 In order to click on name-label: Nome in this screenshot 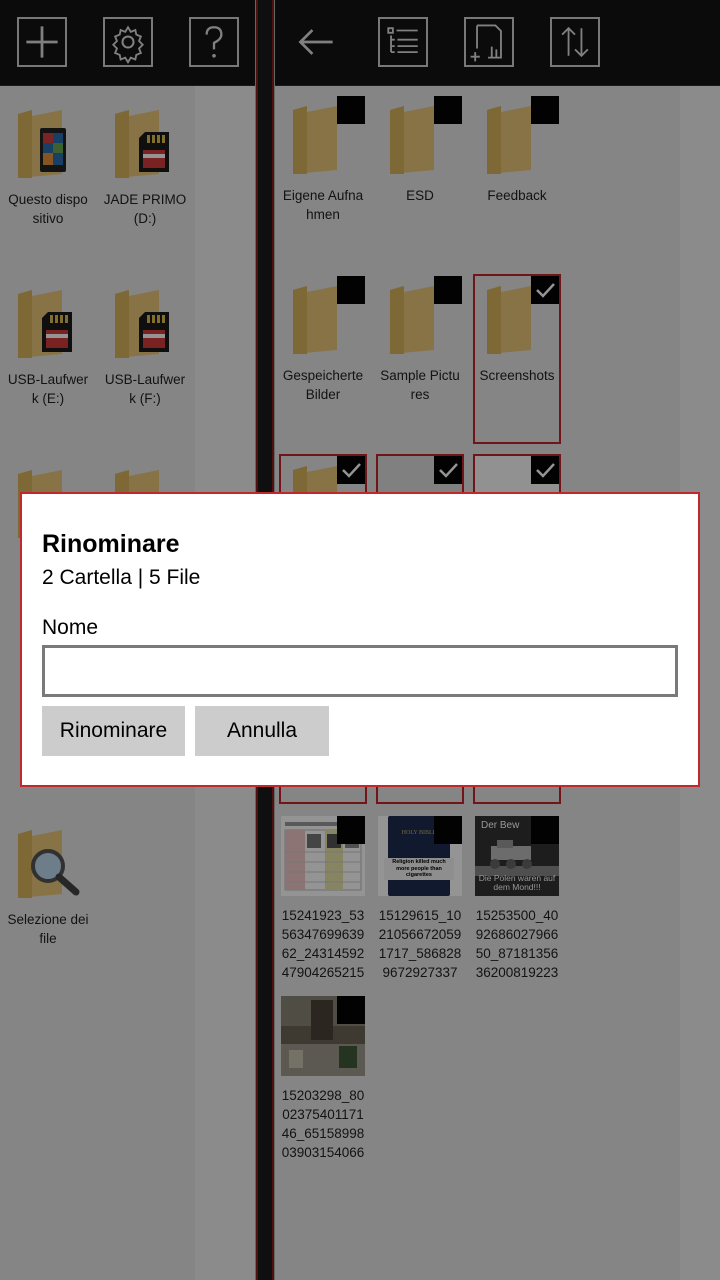, I will do `click(70, 627)`.